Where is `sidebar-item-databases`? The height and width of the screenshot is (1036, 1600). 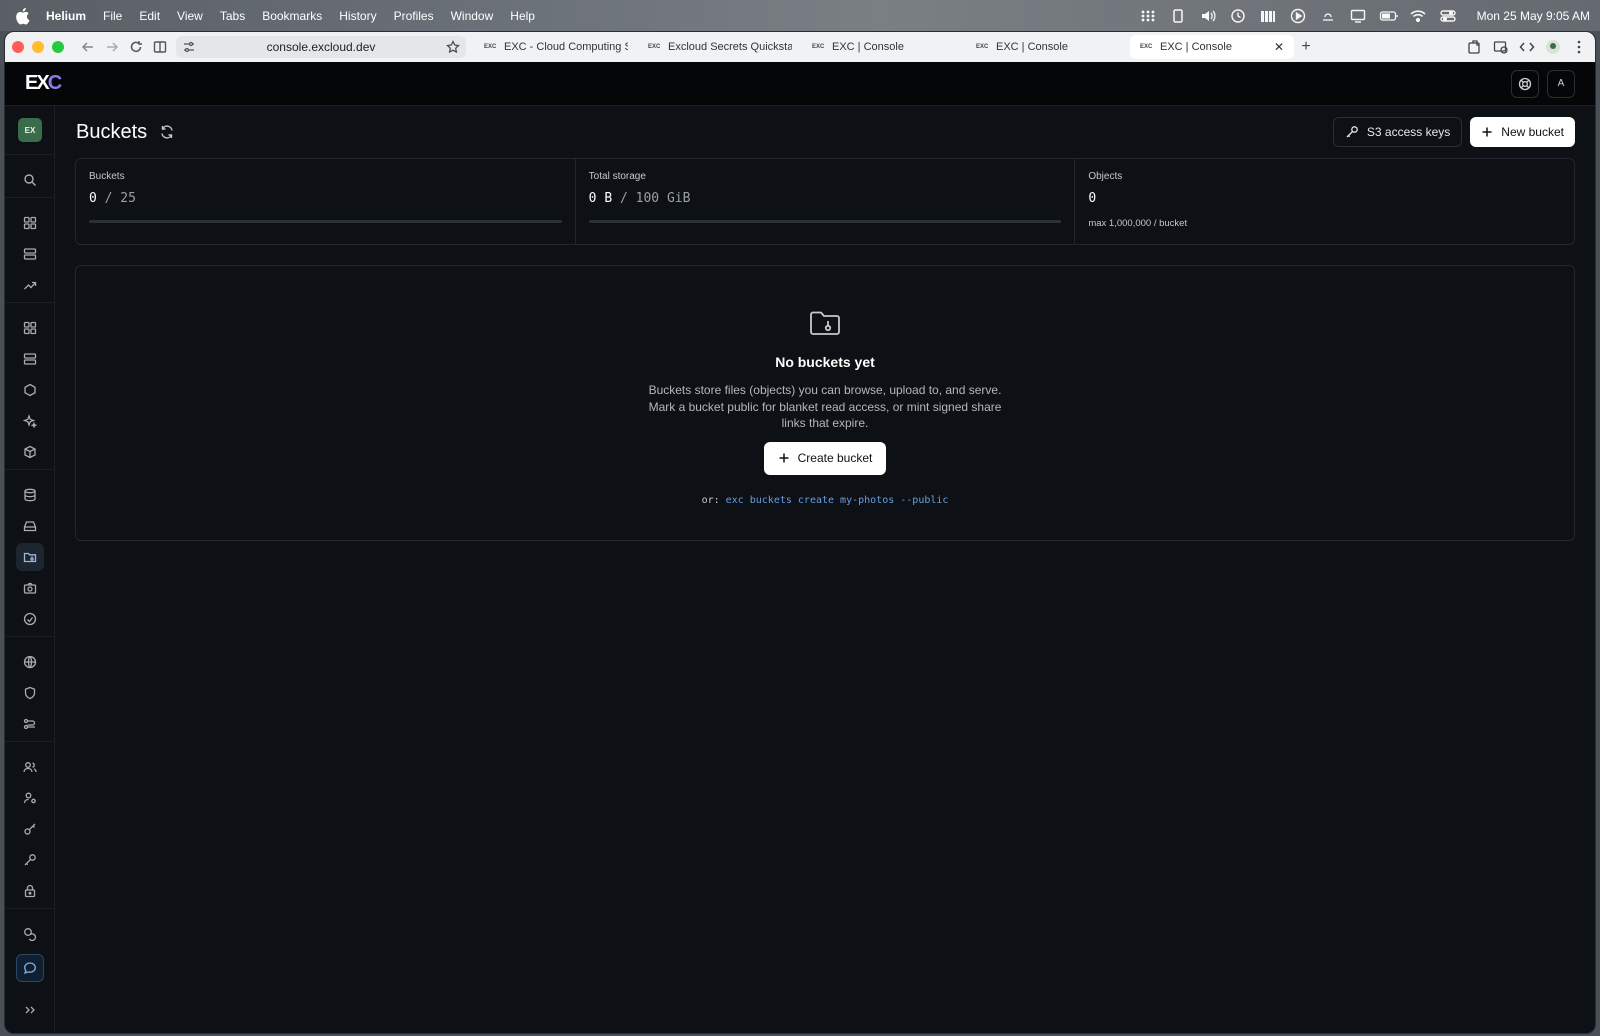 sidebar-item-databases is located at coordinates (30, 495).